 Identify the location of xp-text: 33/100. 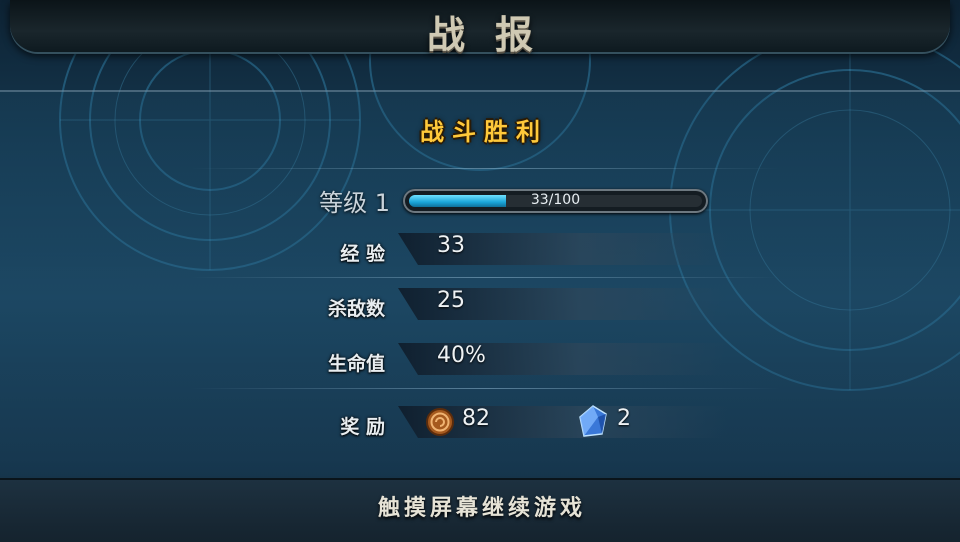
(555, 200).